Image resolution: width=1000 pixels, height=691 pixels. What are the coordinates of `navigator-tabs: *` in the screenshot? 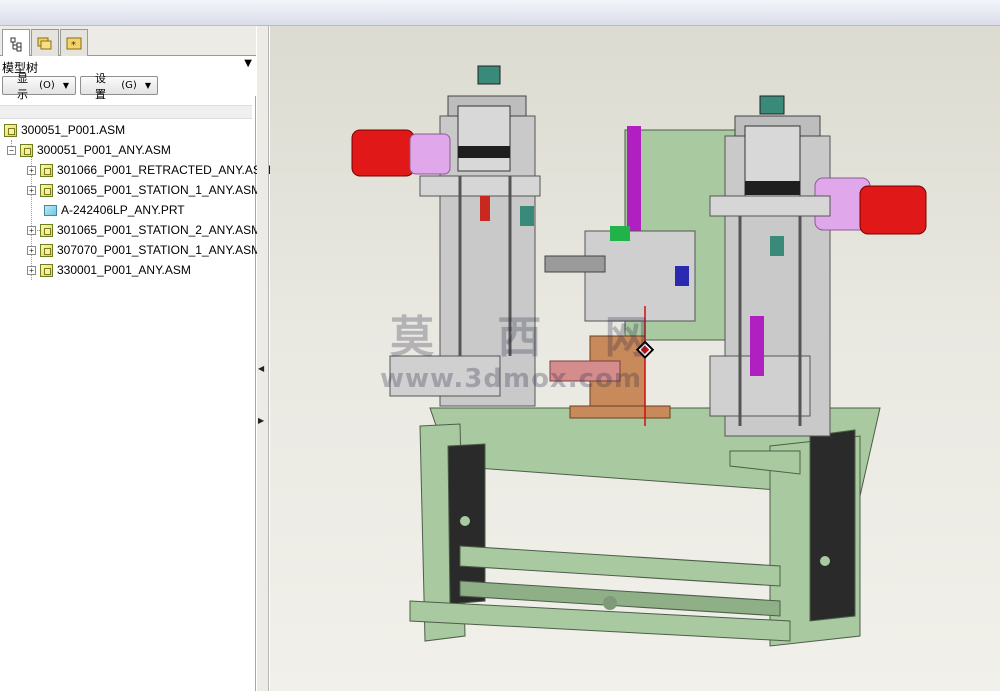 It's located at (128, 41).